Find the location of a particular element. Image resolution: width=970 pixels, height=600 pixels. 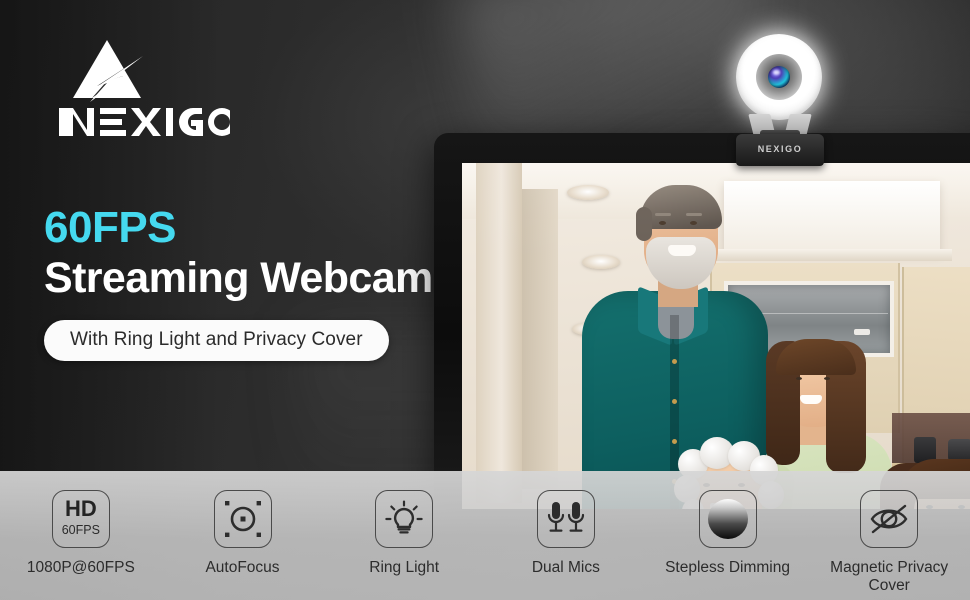

autofocus-icon is located at coordinates (242, 519).